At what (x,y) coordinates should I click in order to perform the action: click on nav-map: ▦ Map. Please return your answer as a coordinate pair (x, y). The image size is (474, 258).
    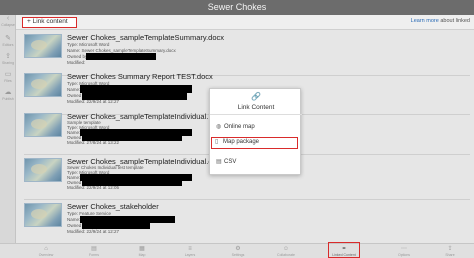
    Looking at the image, I should click on (142, 251).